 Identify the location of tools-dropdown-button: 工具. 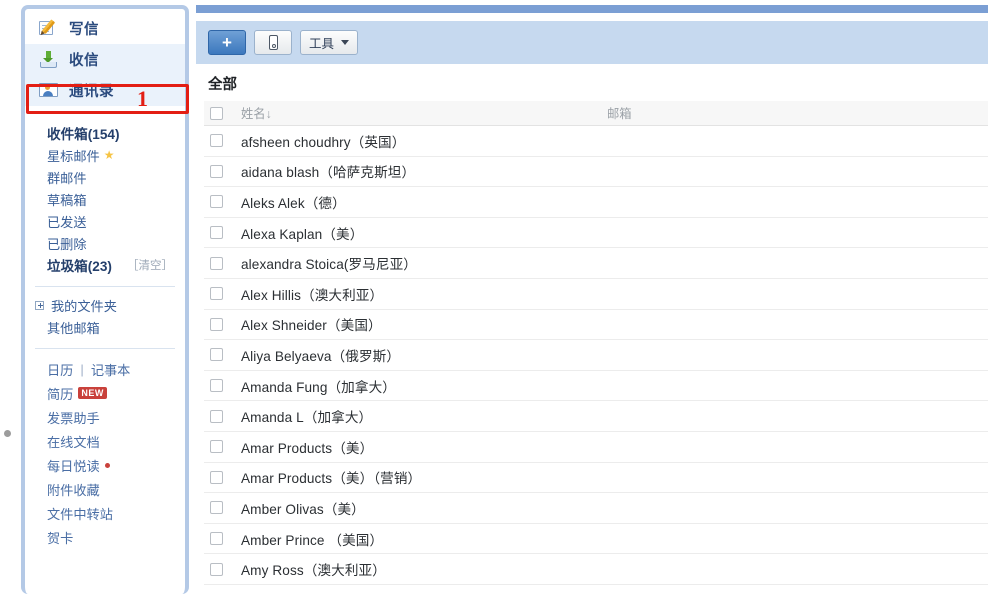
(329, 42).